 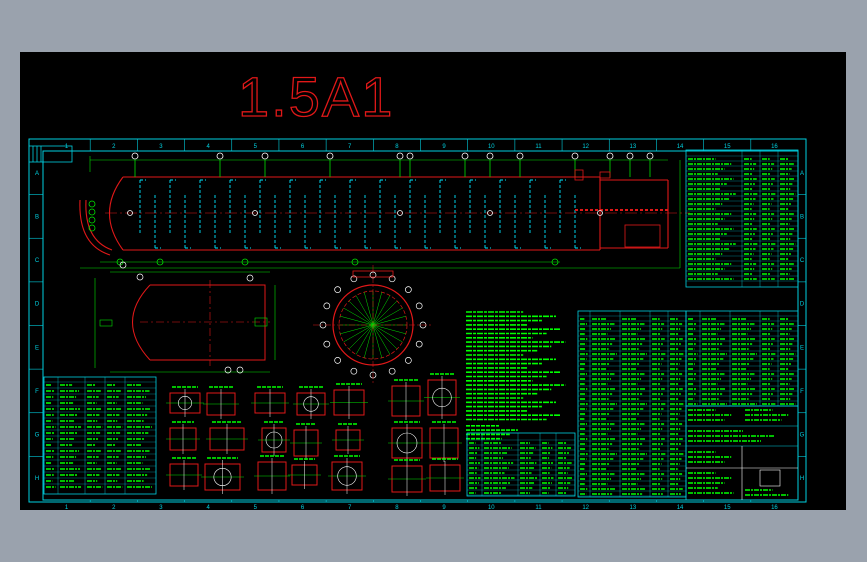 I want to click on drawing-title: 1.5A1, so click(x=316, y=96).